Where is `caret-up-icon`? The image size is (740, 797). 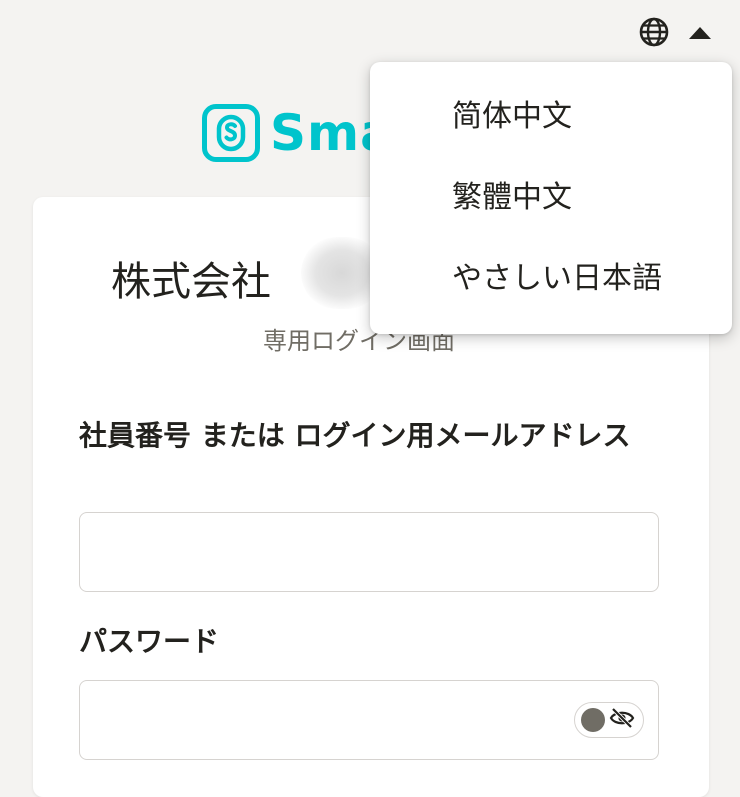
caret-up-icon is located at coordinates (700, 33).